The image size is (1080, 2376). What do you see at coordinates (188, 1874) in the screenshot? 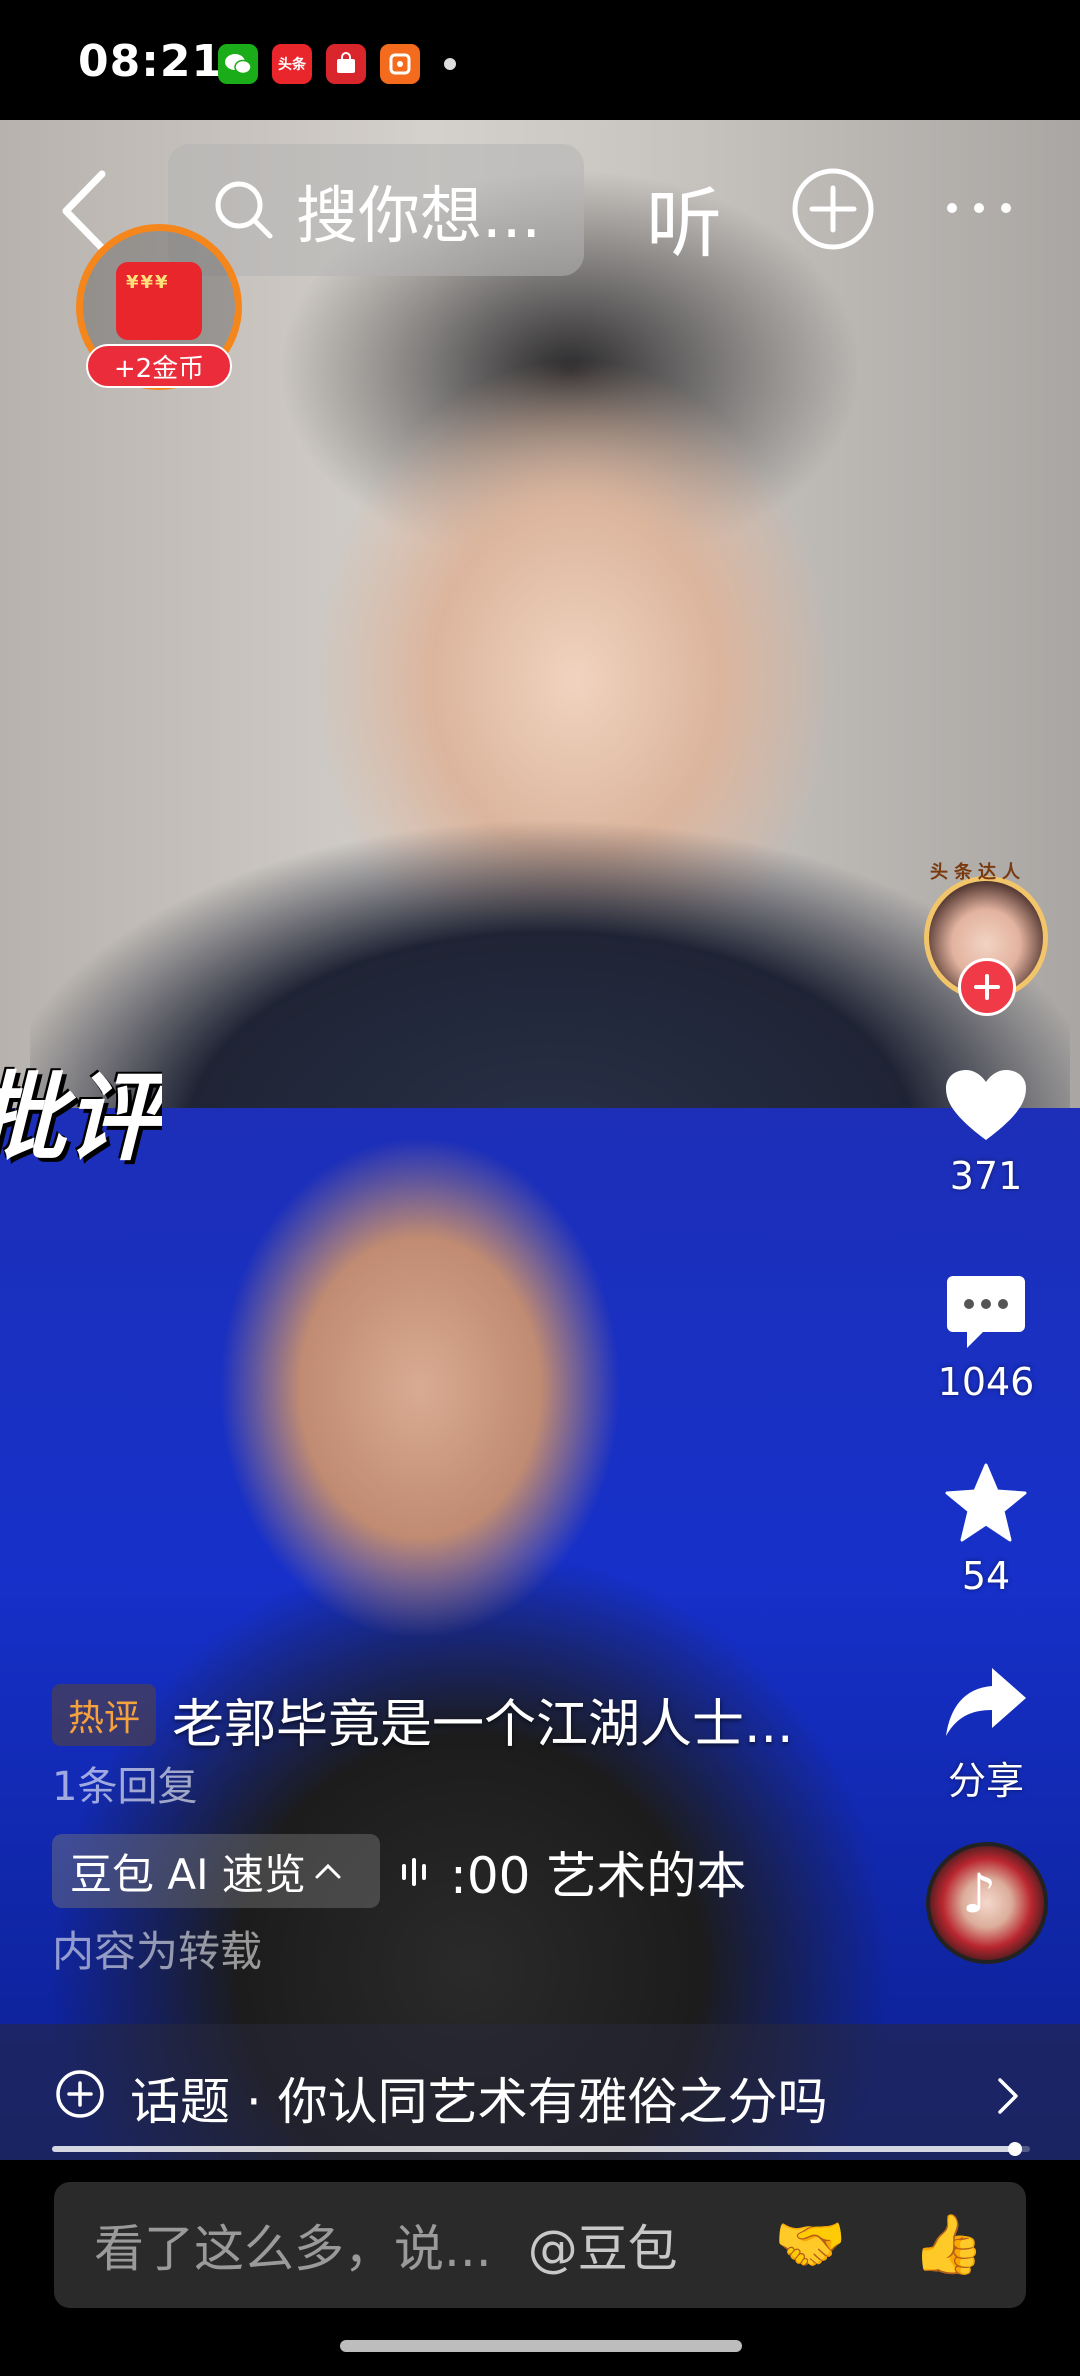
I see `ai-summary-label: 豆包 AI 速览` at bounding box center [188, 1874].